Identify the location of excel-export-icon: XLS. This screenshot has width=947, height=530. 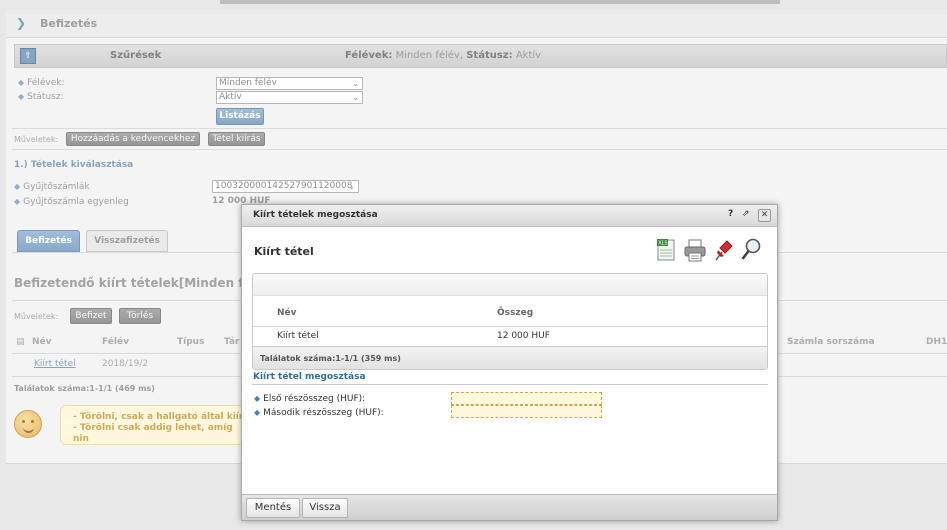
(667, 250).